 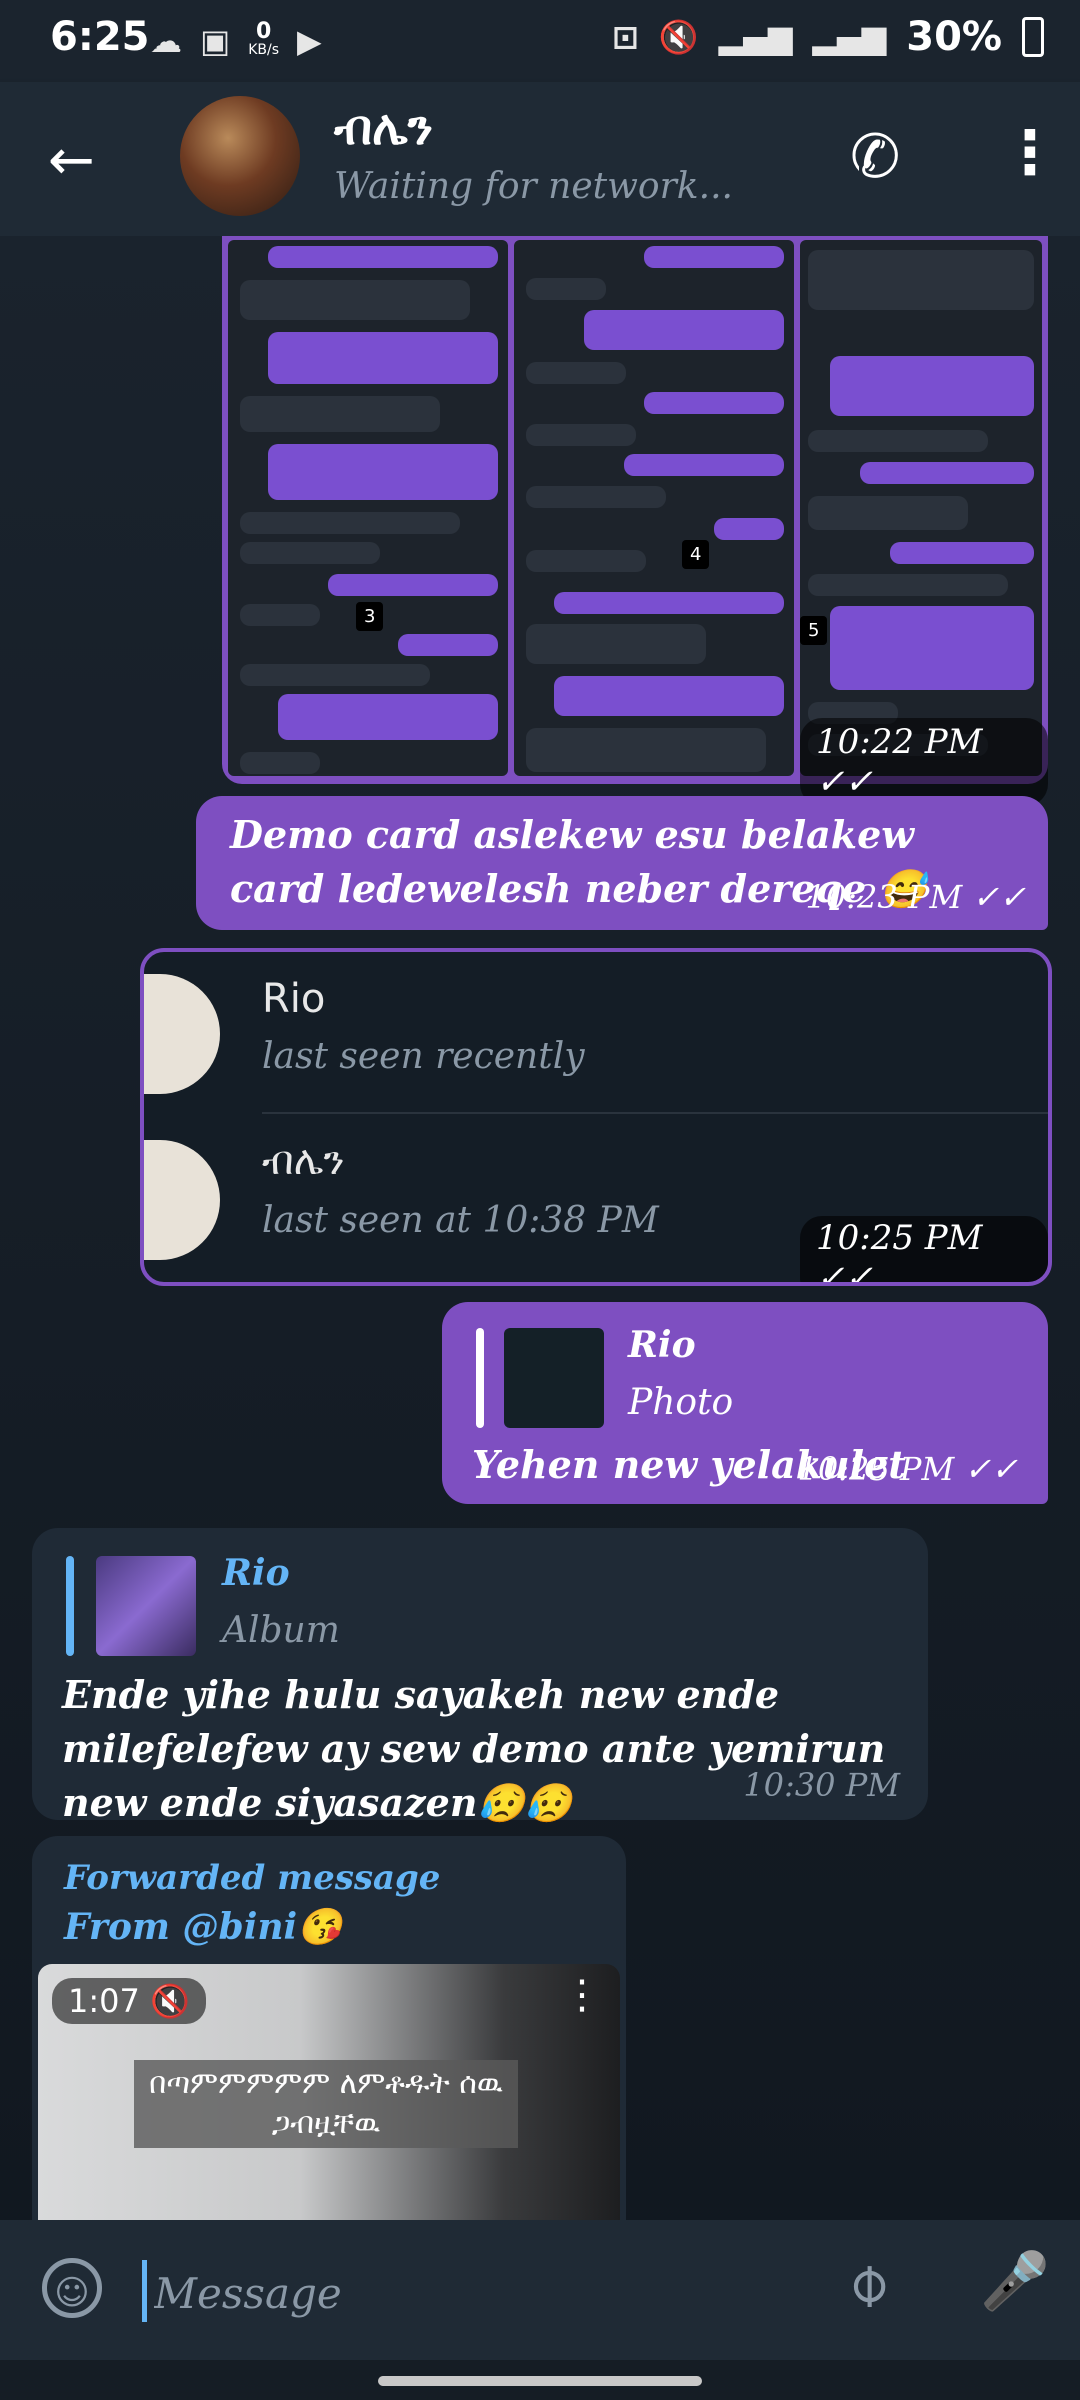 I want to click on home-indicator, so click(x=540, y=2381).